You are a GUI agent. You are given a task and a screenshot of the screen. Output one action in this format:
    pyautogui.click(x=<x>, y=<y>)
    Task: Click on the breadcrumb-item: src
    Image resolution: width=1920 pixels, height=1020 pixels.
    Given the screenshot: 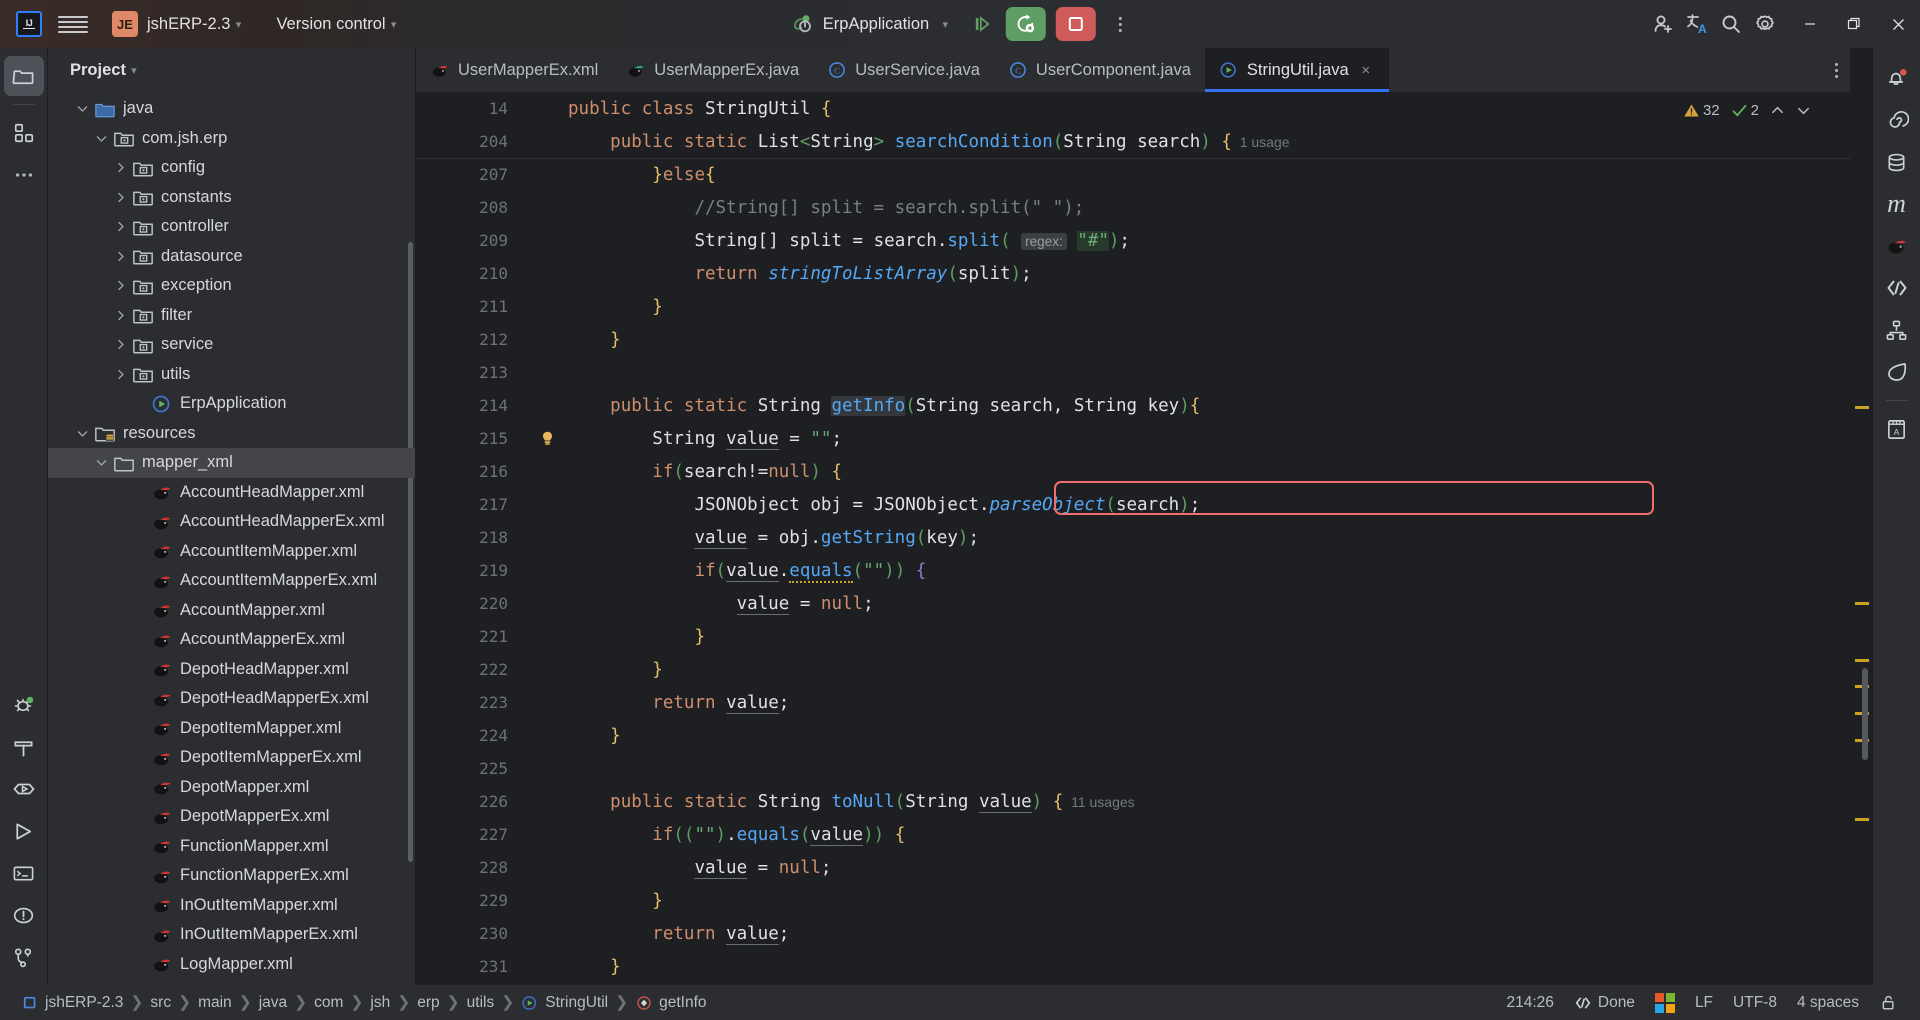 What is the action you would take?
    pyautogui.click(x=160, y=1003)
    